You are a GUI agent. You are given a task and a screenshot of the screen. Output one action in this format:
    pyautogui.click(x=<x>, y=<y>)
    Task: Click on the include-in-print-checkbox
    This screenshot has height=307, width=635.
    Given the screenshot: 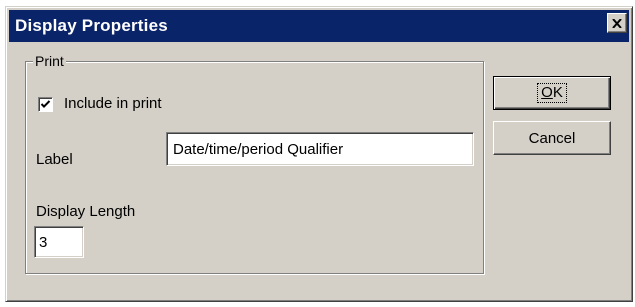 What is the action you would take?
    pyautogui.click(x=45, y=104)
    